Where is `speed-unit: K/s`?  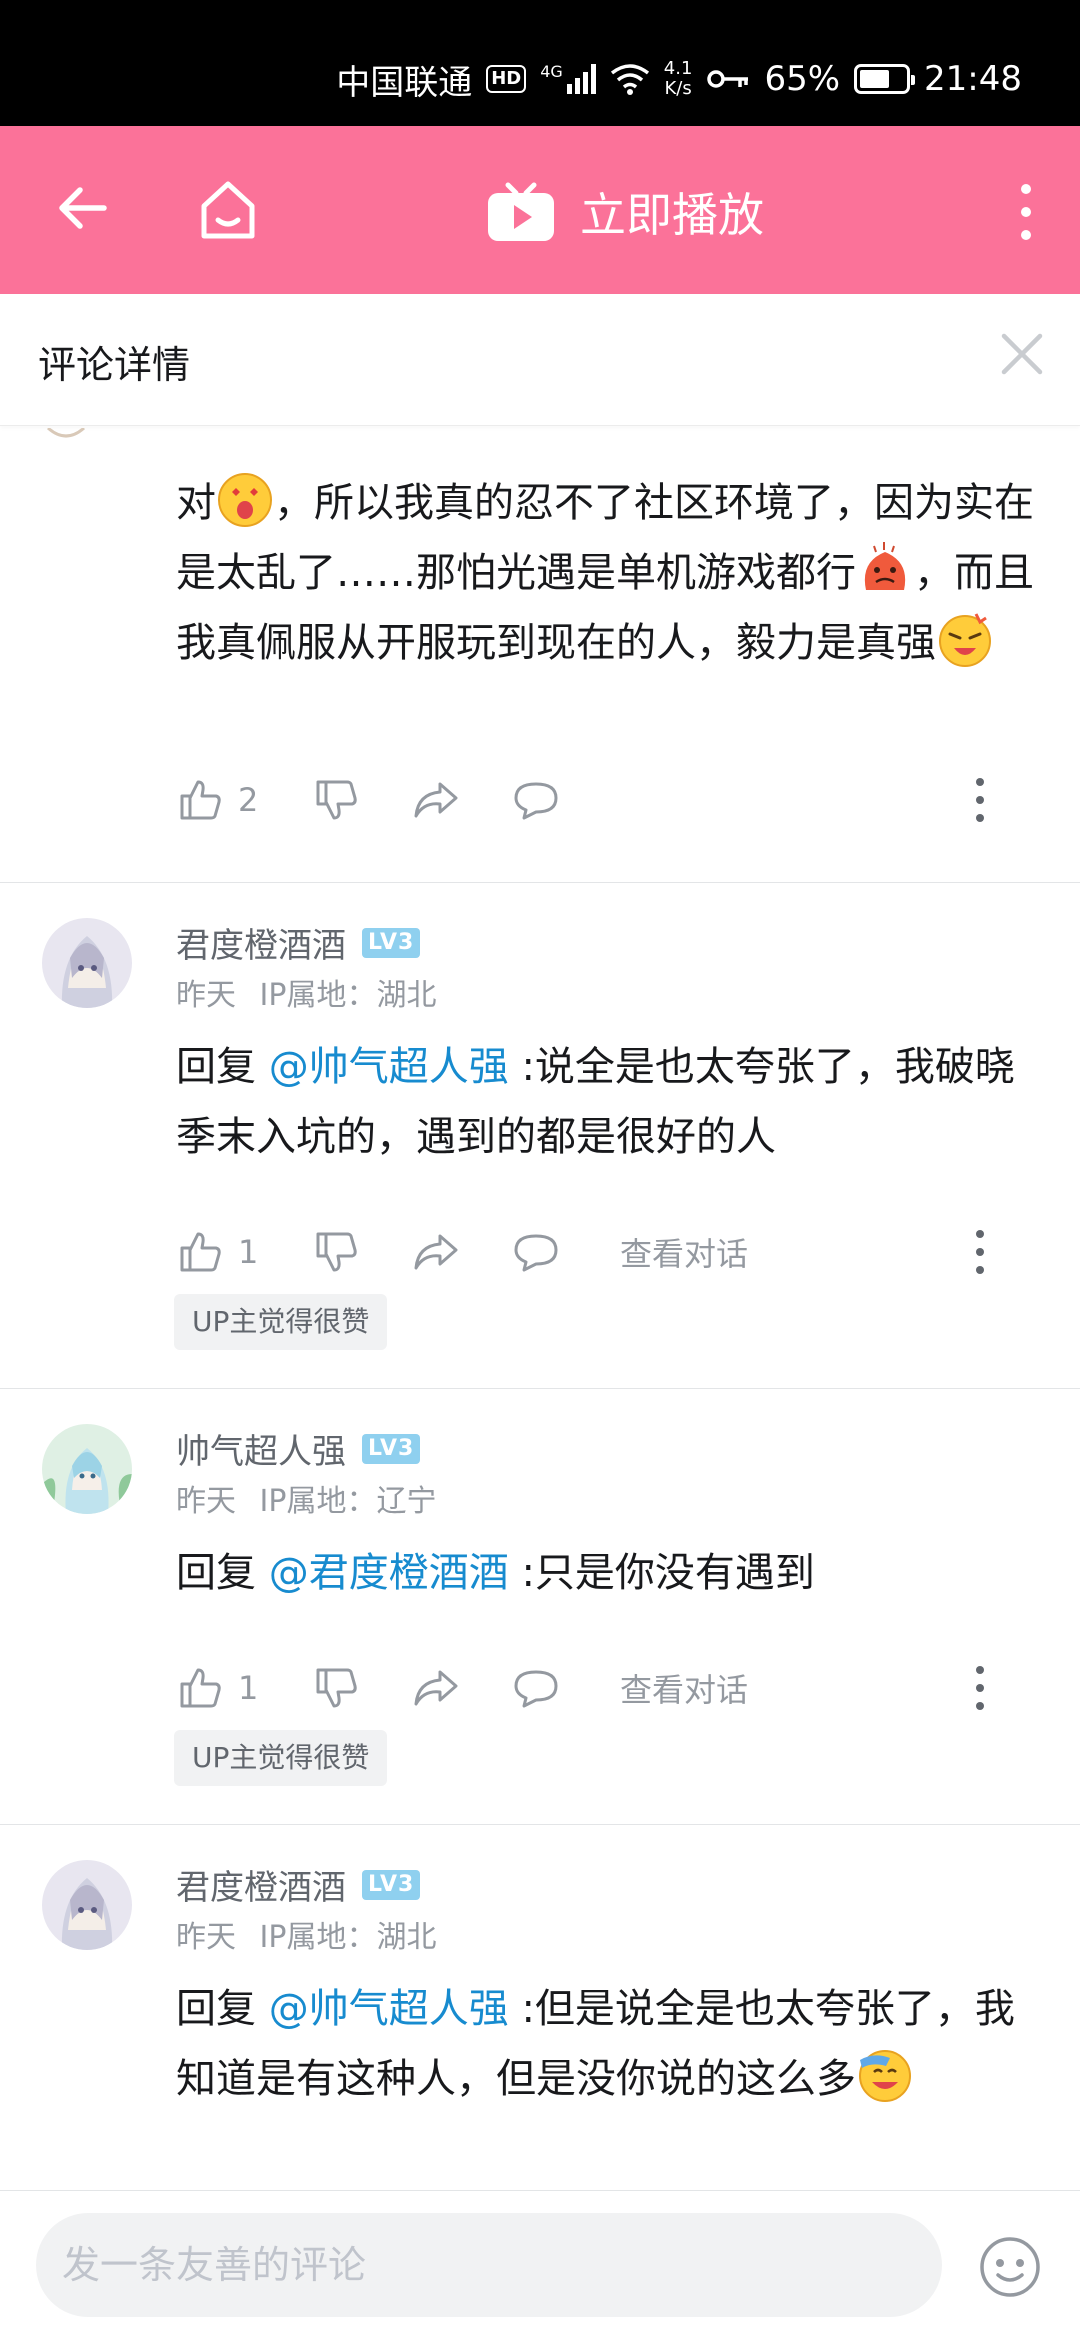
speed-unit: K/s is located at coordinates (678, 88).